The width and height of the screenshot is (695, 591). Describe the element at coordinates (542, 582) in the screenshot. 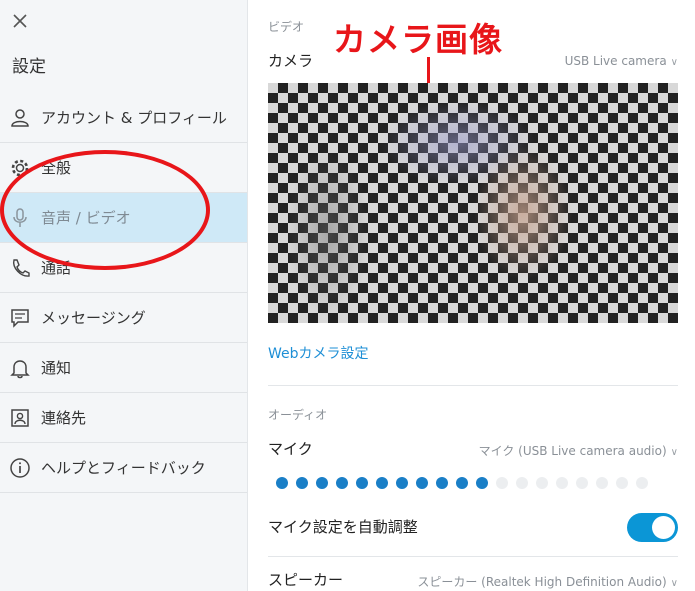

I see `speaker-select-value: スピーカー (Realtek High Definition Audio)` at that location.